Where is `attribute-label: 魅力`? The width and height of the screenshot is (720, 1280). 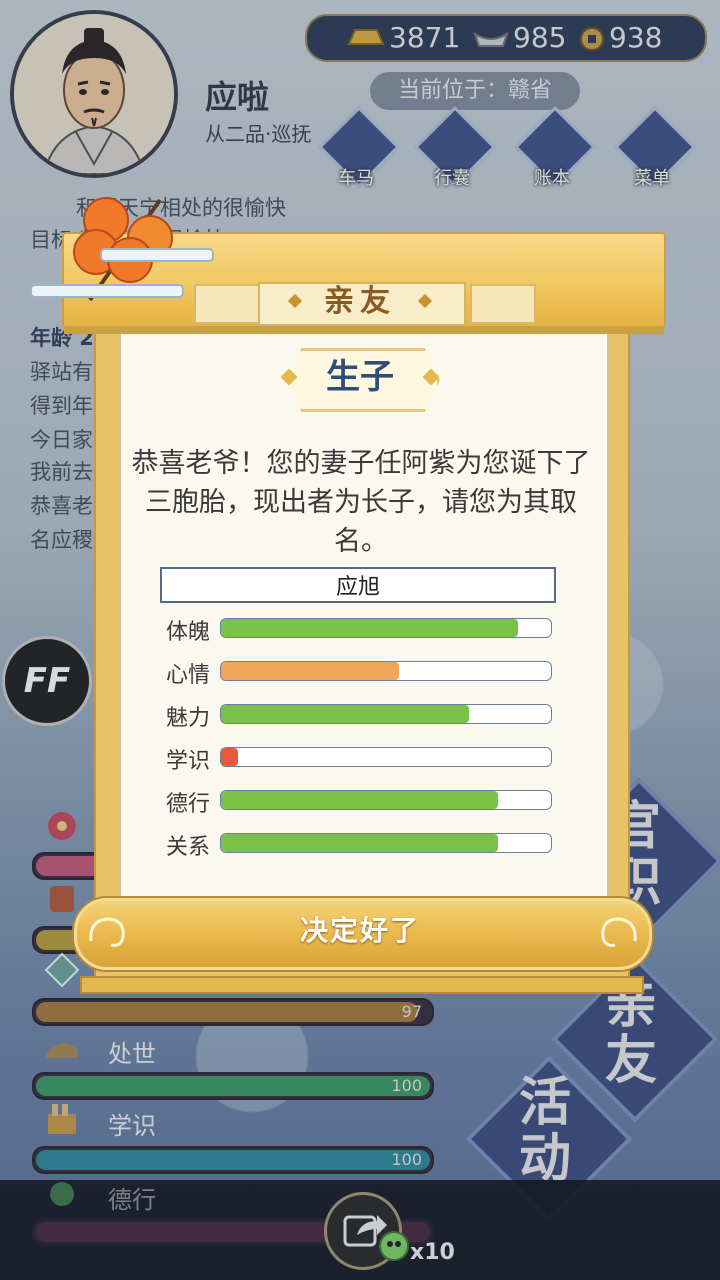
attribute-label: 魅力 is located at coordinates (188, 718).